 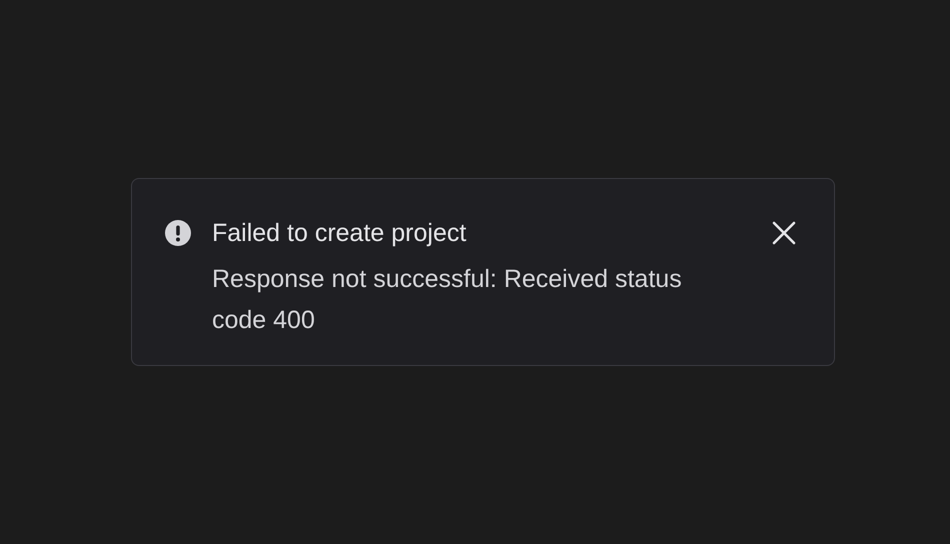 I want to click on alert-icon, so click(x=178, y=233).